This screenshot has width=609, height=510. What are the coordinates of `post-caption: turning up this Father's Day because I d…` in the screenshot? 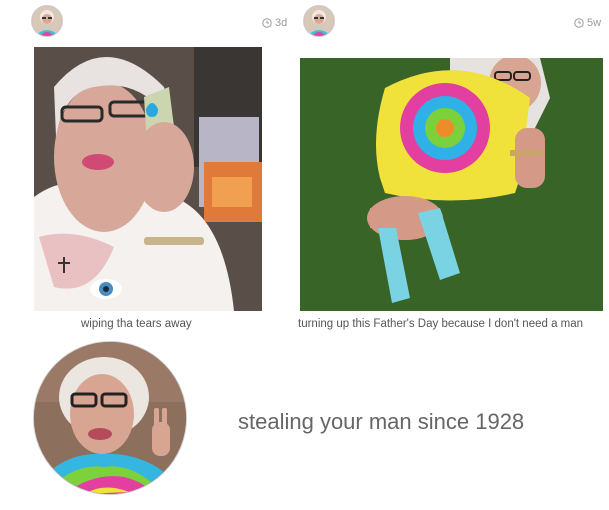 It's located at (441, 324).